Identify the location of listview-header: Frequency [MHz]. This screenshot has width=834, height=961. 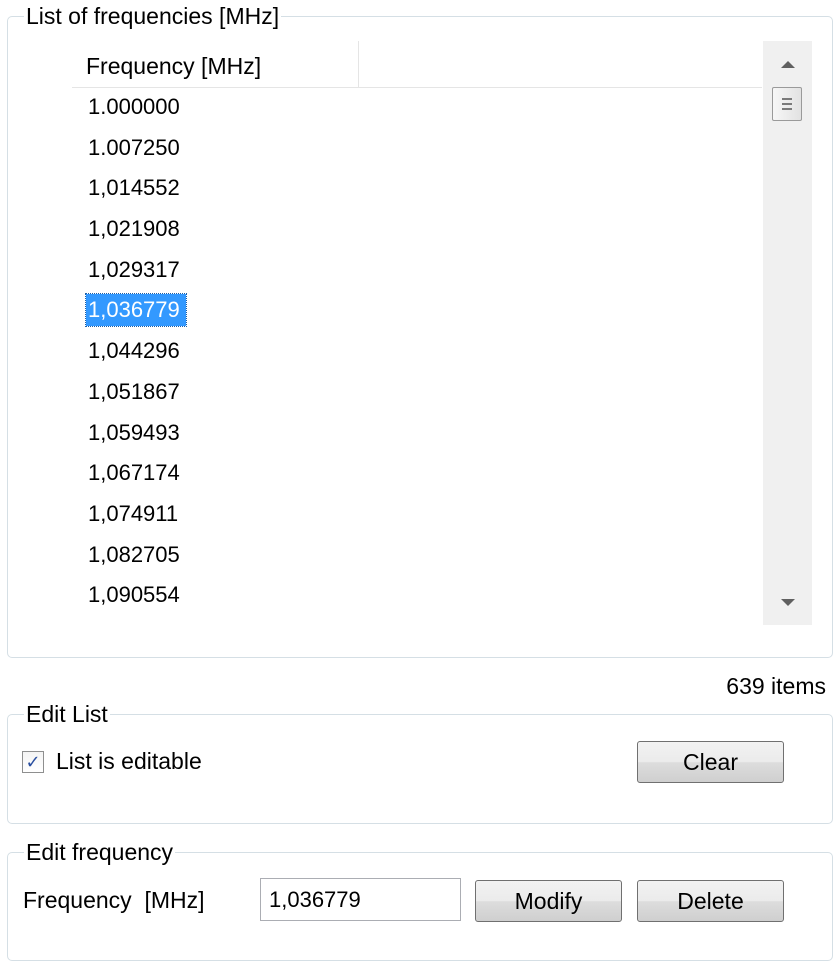
(417, 64).